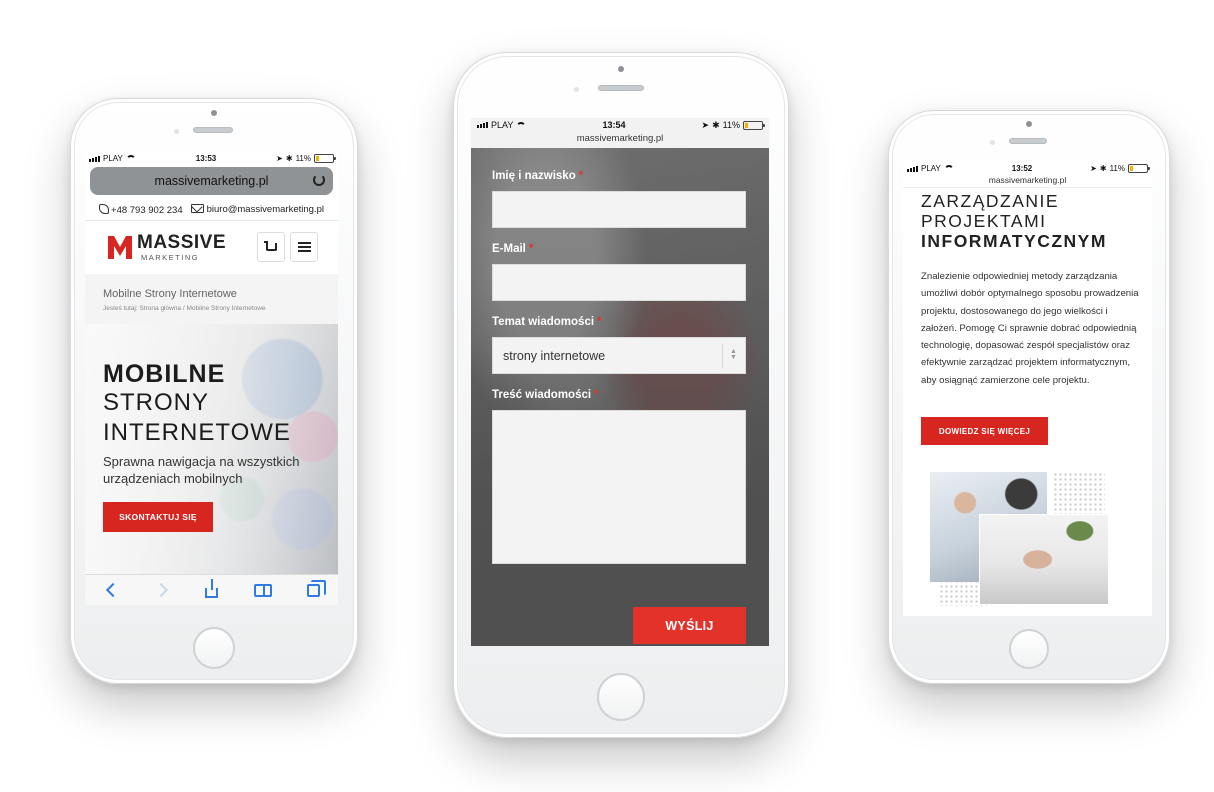 The image size is (1214, 792). Describe the element at coordinates (619, 209) in the screenshot. I see `name-field` at that location.